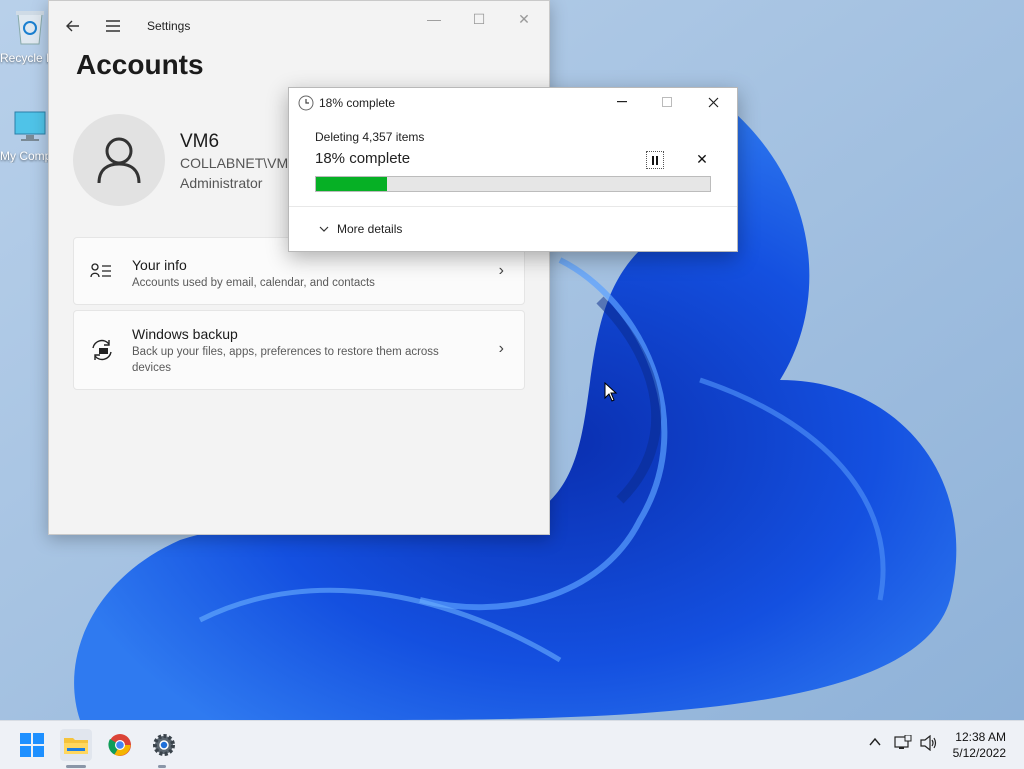 This screenshot has width=1024, height=769. I want to click on close-button, so click(713, 102).